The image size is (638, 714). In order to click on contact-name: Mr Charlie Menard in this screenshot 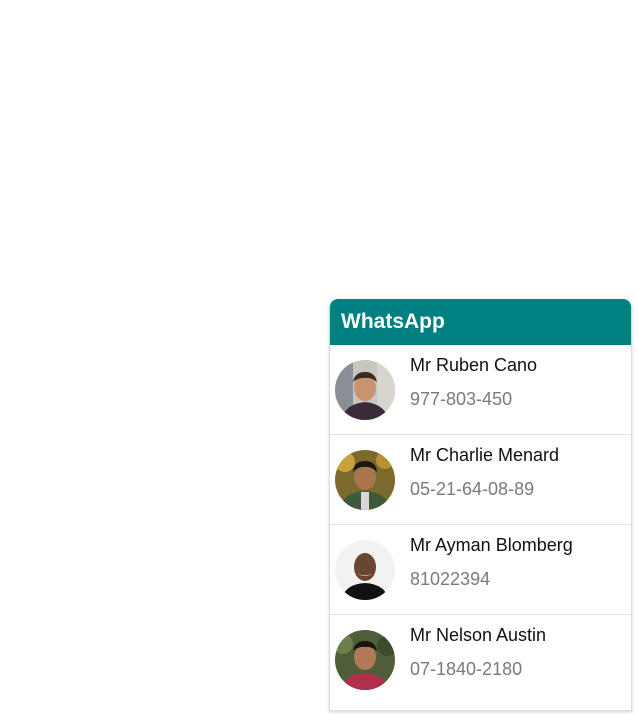, I will do `click(485, 455)`.